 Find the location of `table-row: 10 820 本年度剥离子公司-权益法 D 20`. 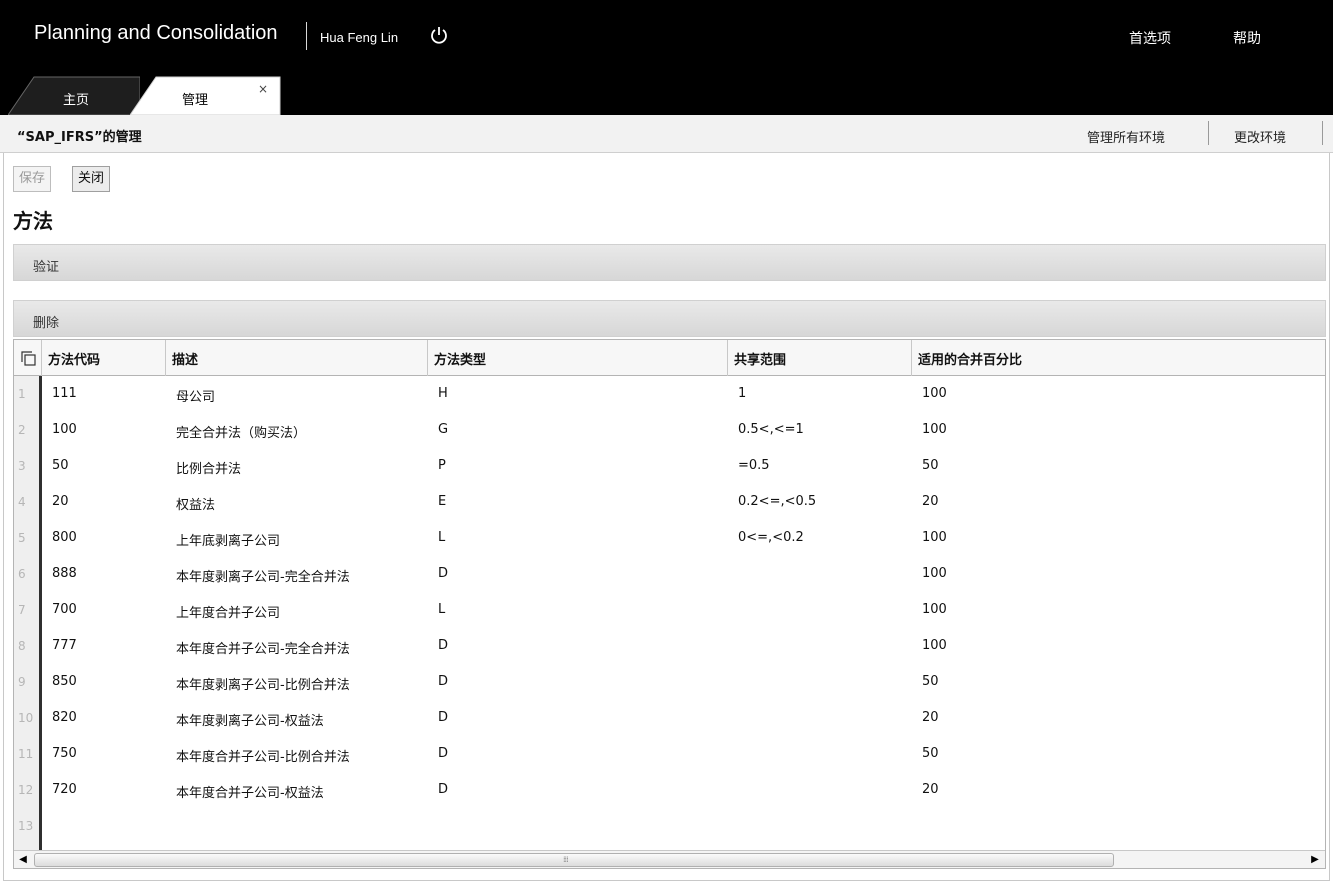

table-row: 10 820 本年度剥离子公司-权益法 D 20 is located at coordinates (669, 718).